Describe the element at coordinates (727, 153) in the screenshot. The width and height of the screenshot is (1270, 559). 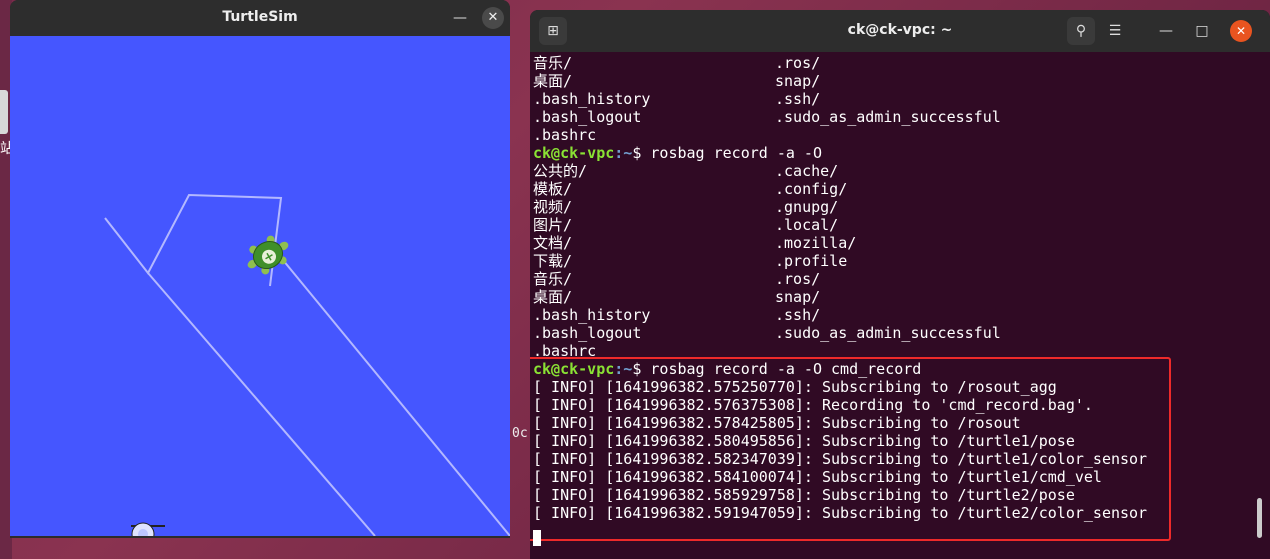
I see `prompt-command: $ rosbag record -a -O` at that location.